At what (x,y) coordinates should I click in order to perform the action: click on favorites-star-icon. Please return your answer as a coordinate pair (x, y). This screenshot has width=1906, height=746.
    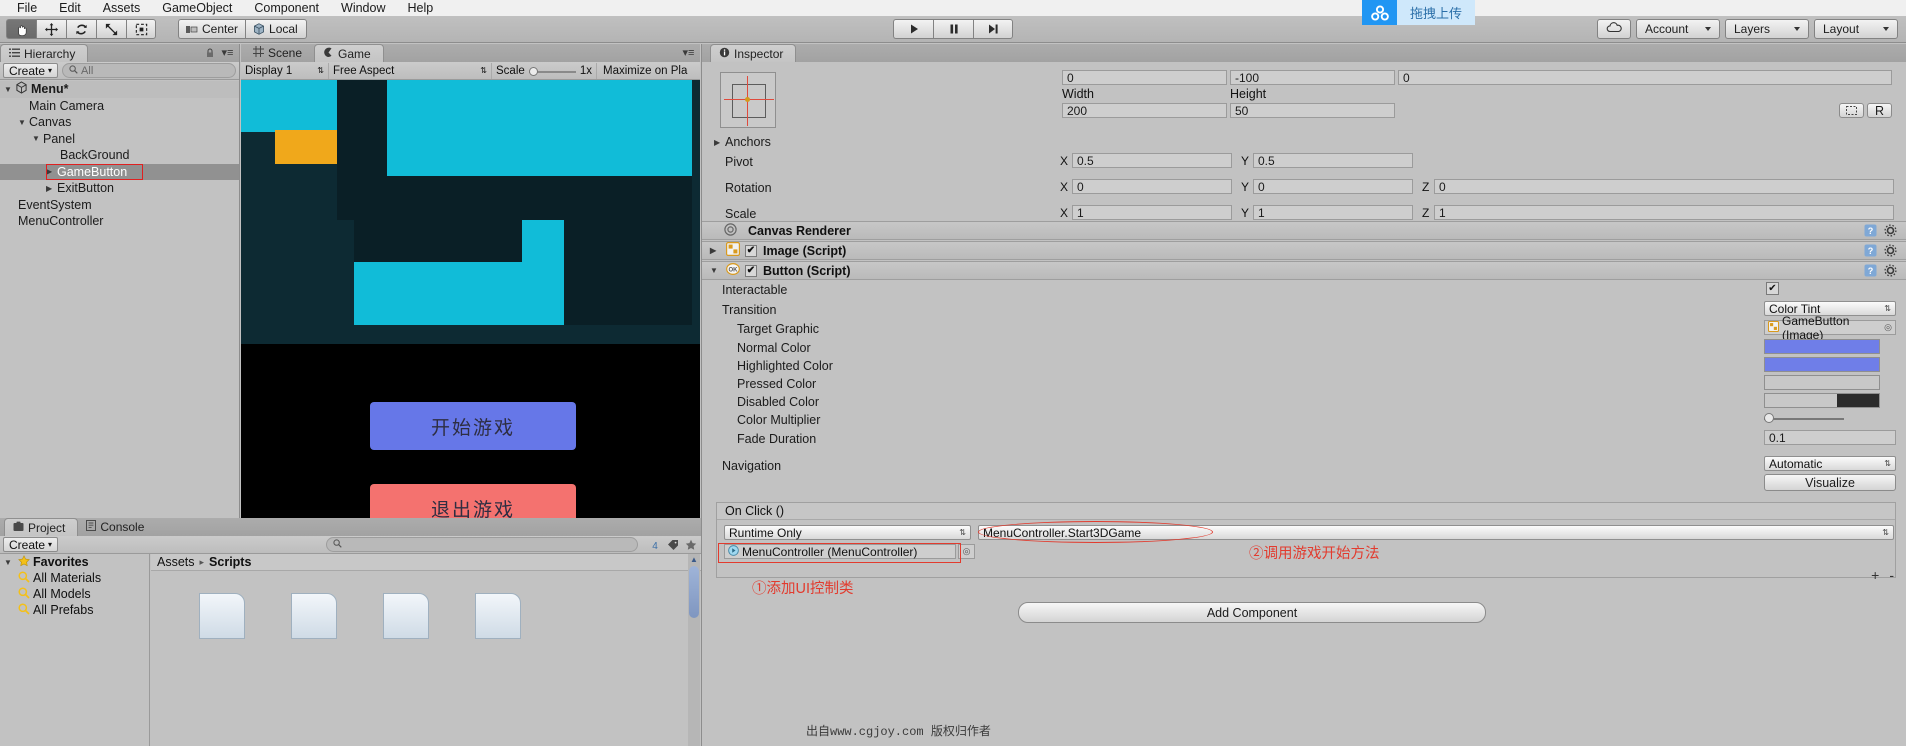
    Looking at the image, I should click on (690, 544).